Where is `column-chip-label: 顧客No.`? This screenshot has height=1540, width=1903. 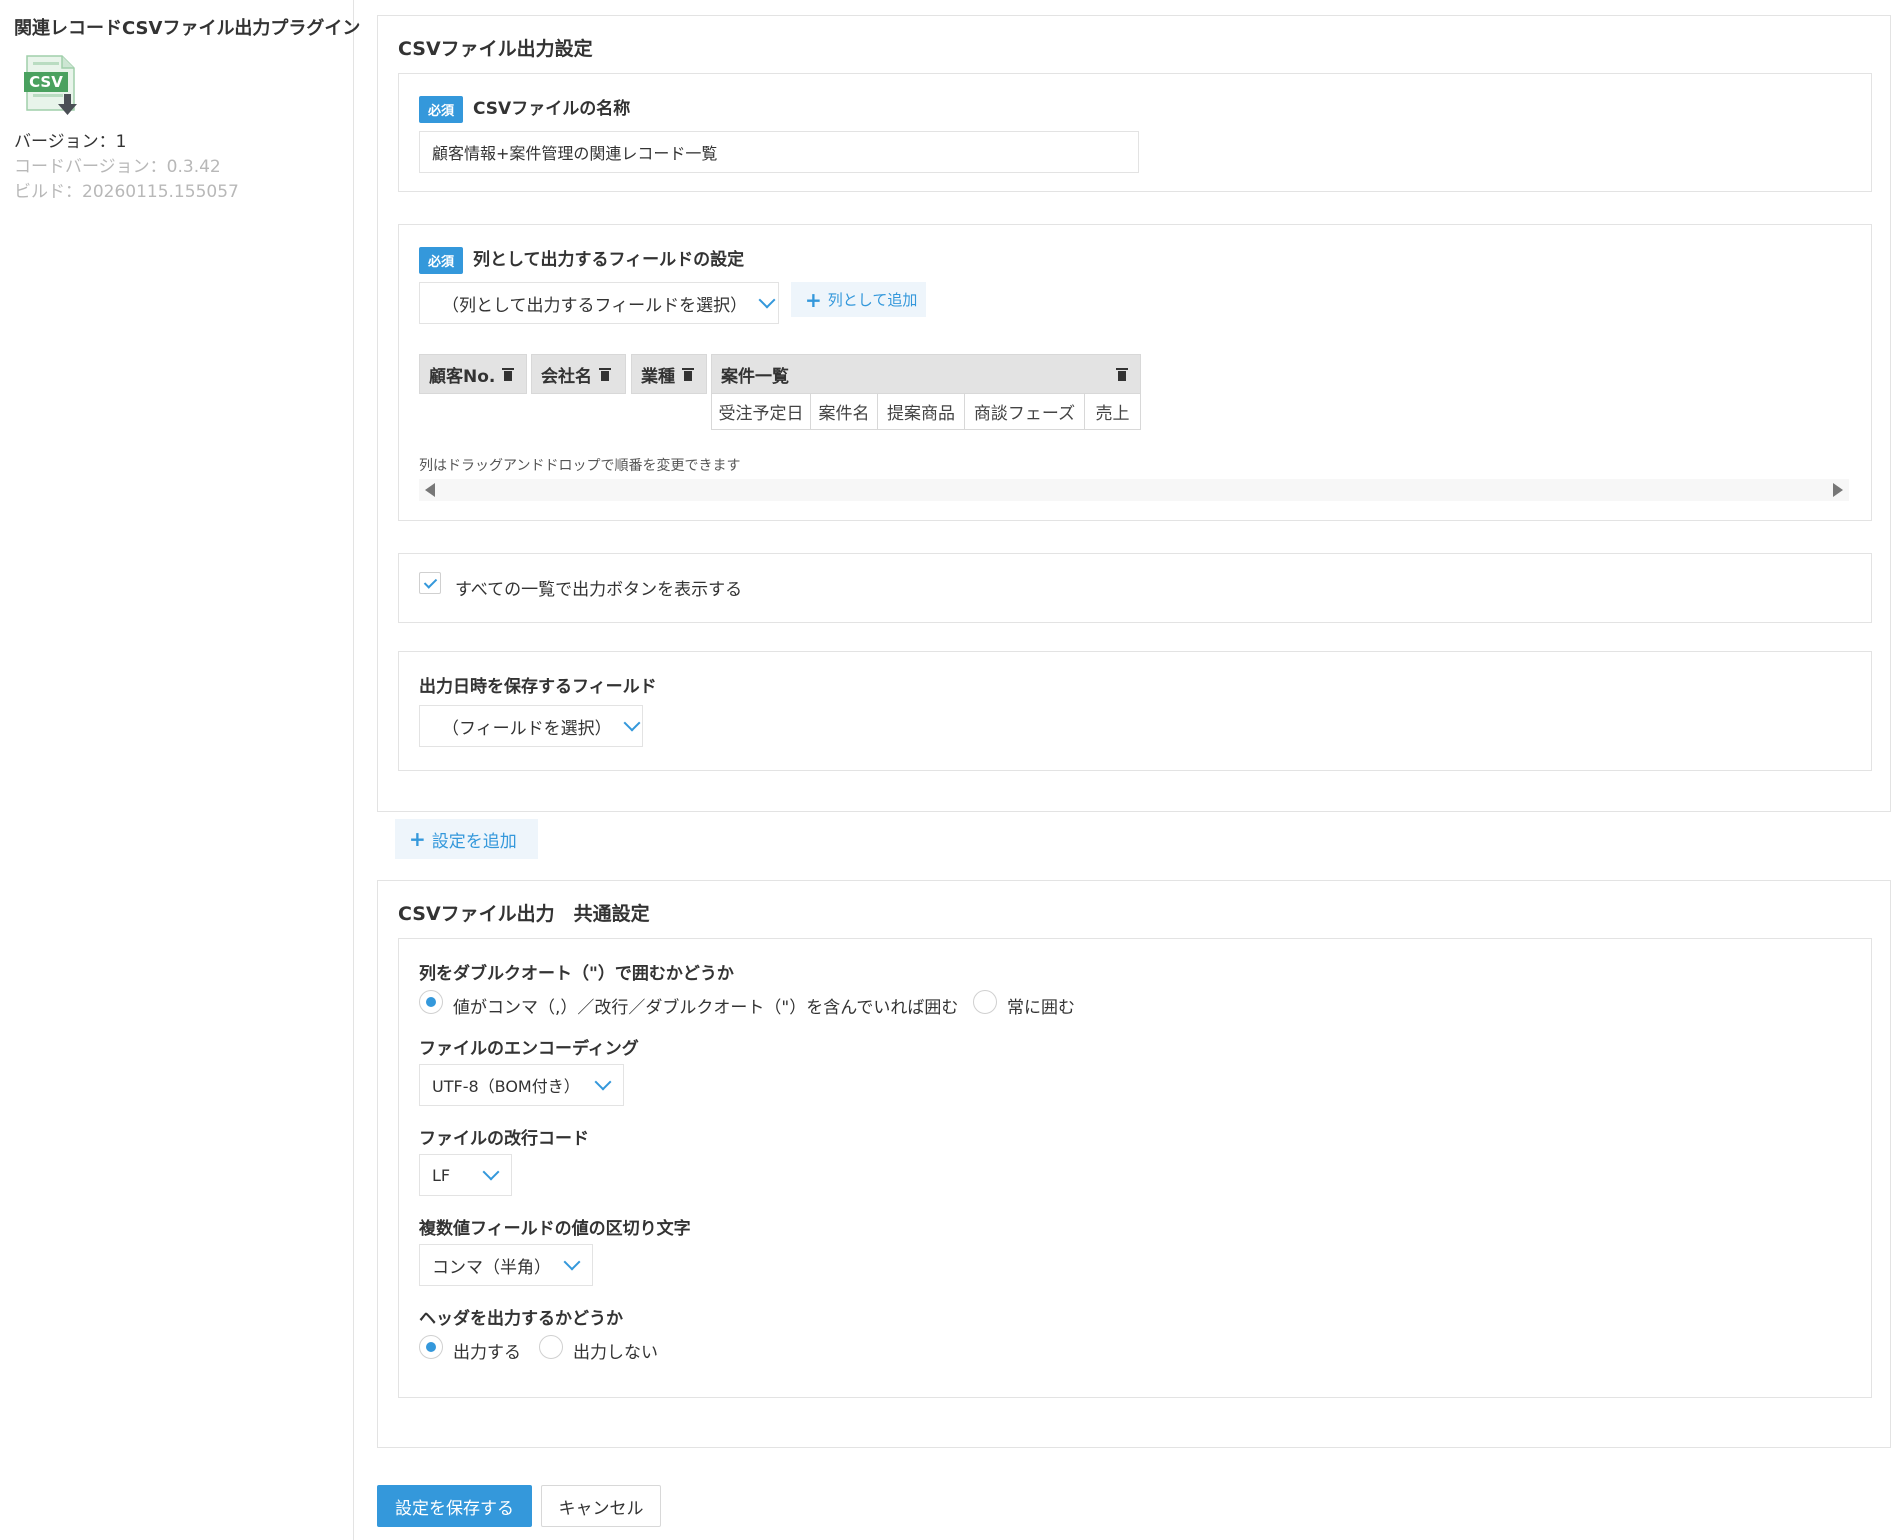
column-chip-label: 顧客No. is located at coordinates (462, 376).